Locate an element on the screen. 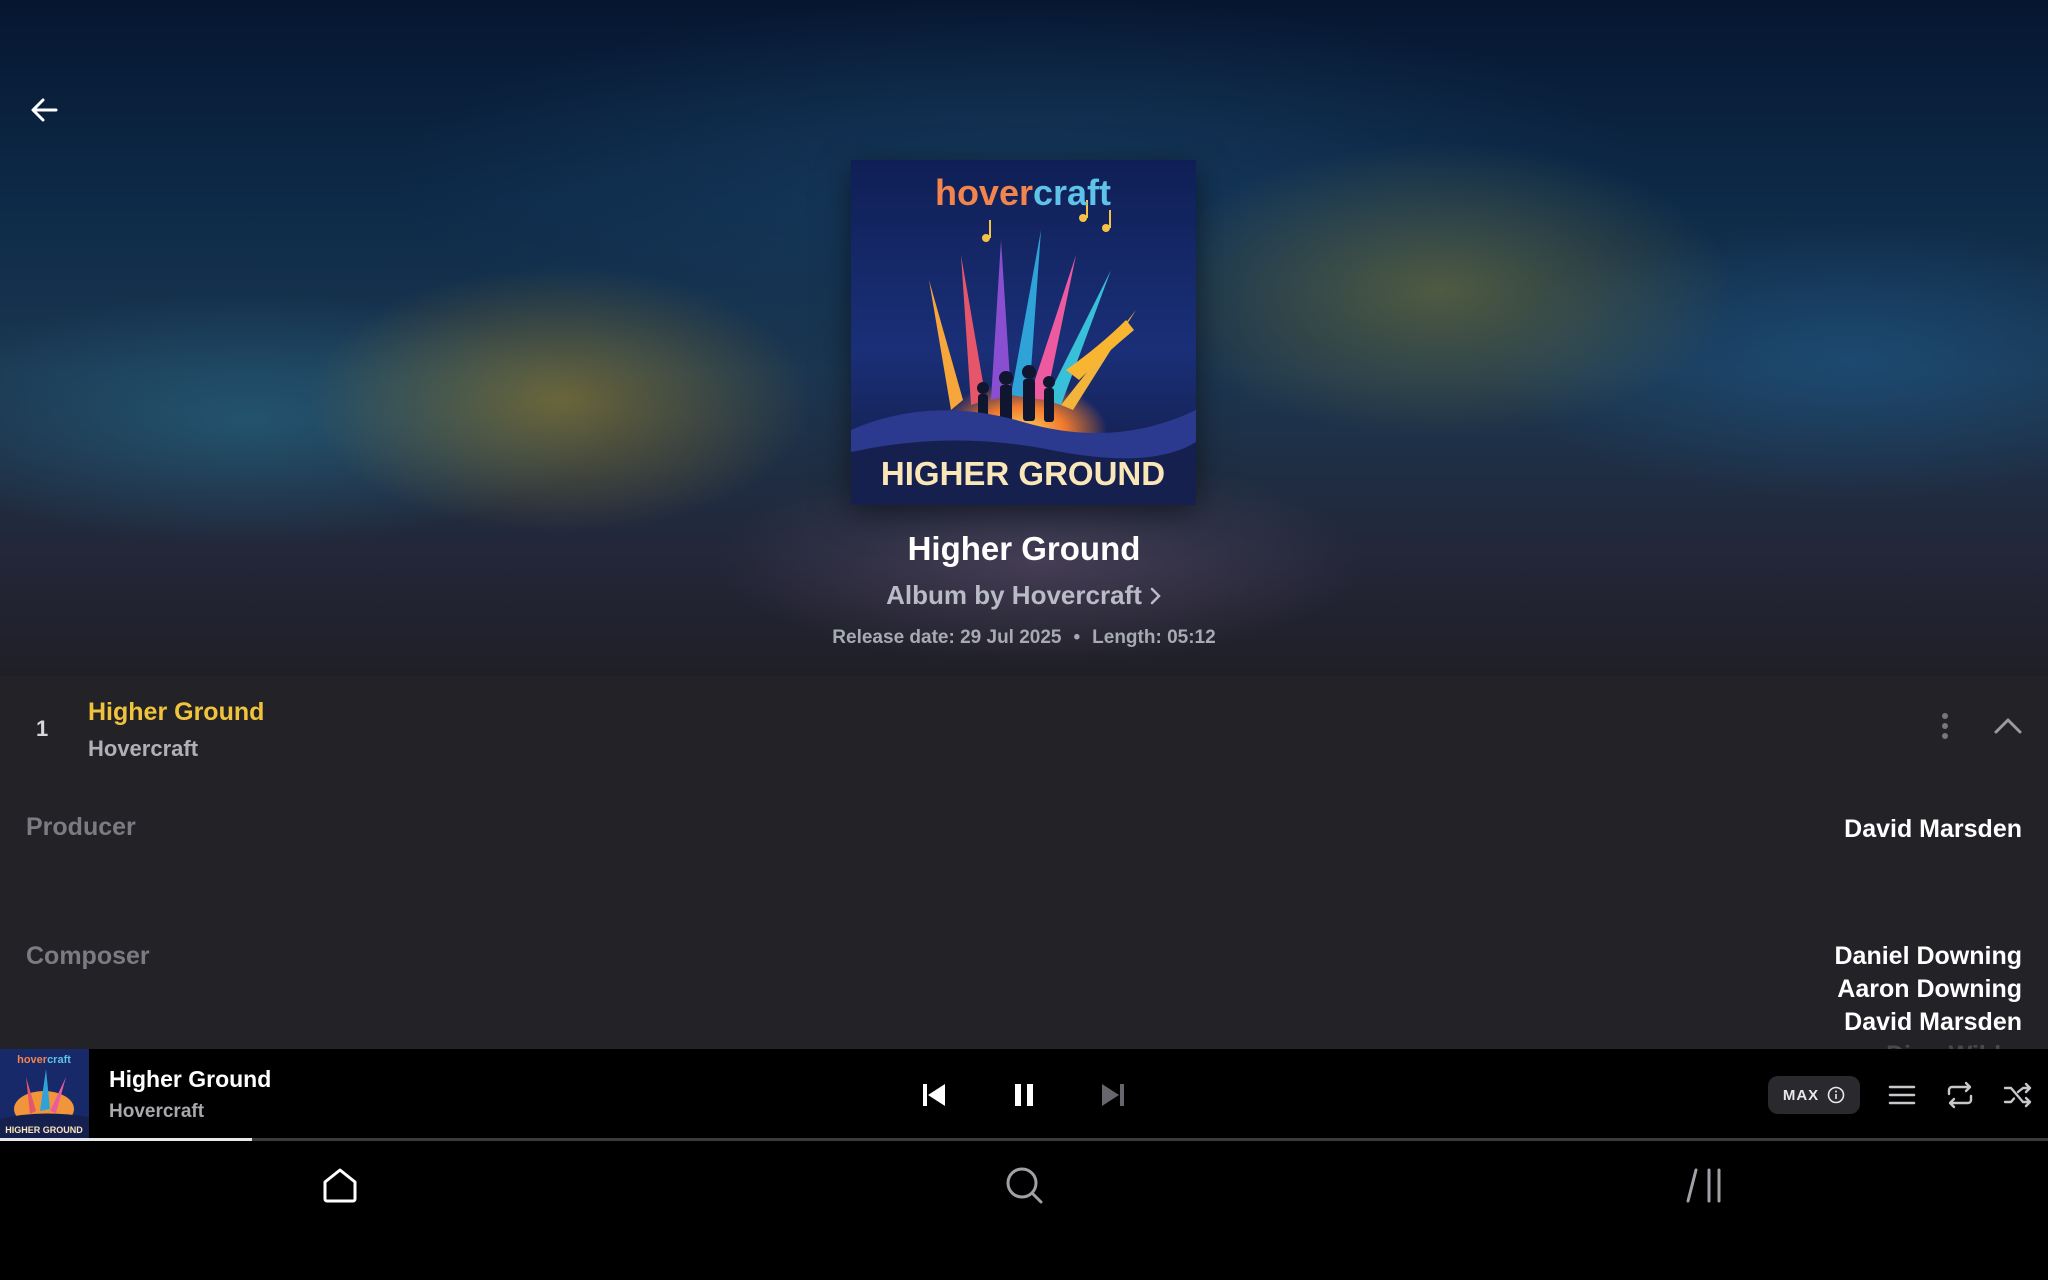 The image size is (2048, 1280). queue-list-icon is located at coordinates (1902, 1095).